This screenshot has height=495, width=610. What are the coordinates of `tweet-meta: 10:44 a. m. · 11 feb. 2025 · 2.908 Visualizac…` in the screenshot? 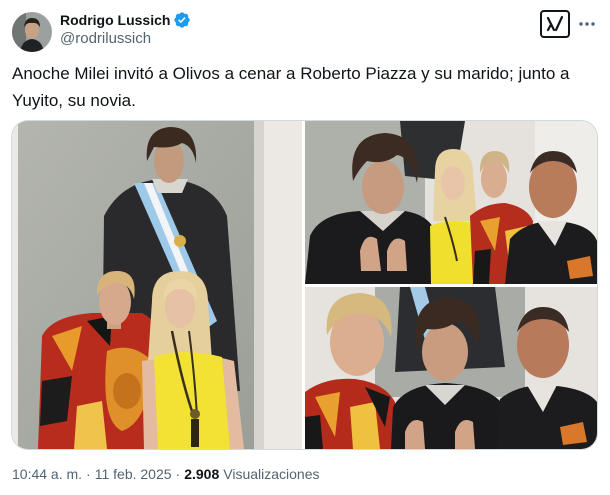 It's located at (166, 474).